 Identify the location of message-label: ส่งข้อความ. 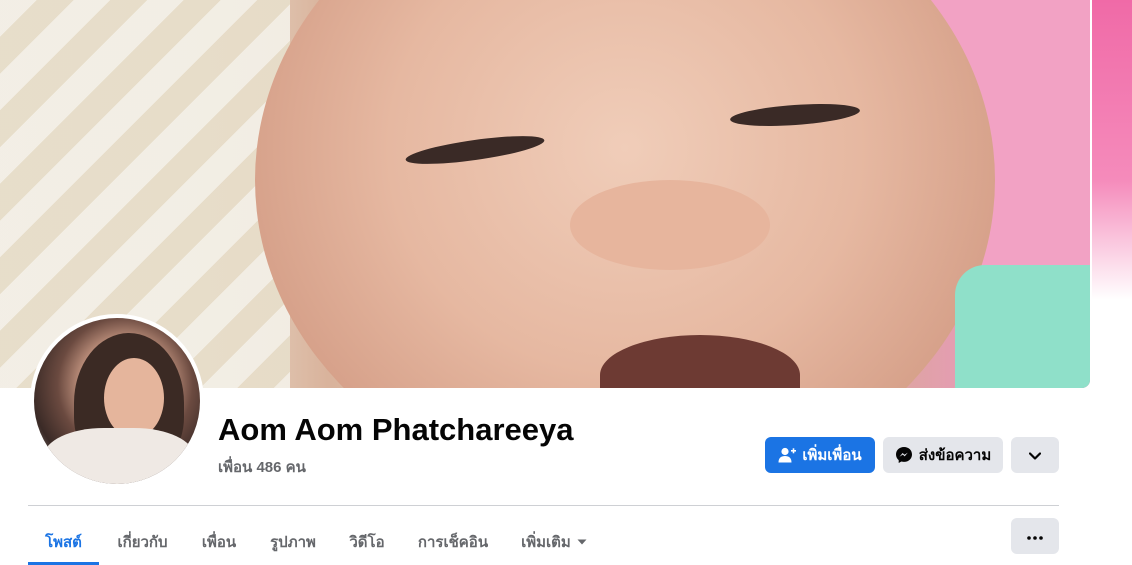
(955, 455).